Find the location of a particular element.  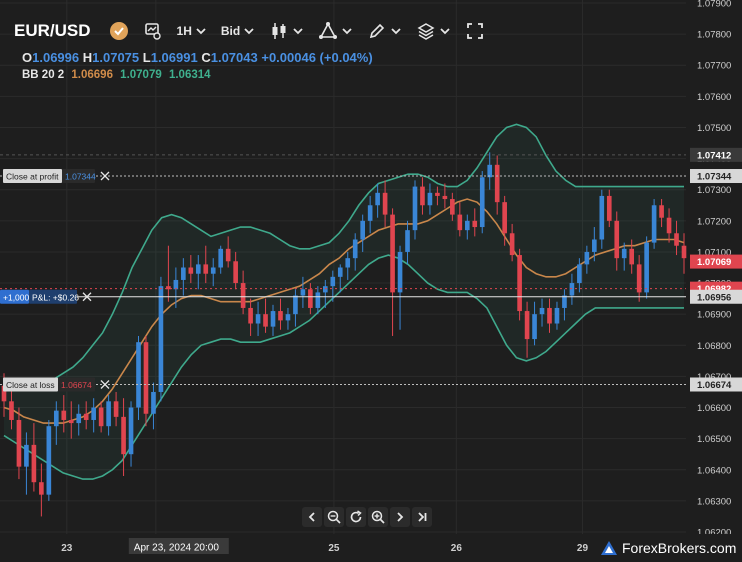

candlestick-icon is located at coordinates (279, 31).